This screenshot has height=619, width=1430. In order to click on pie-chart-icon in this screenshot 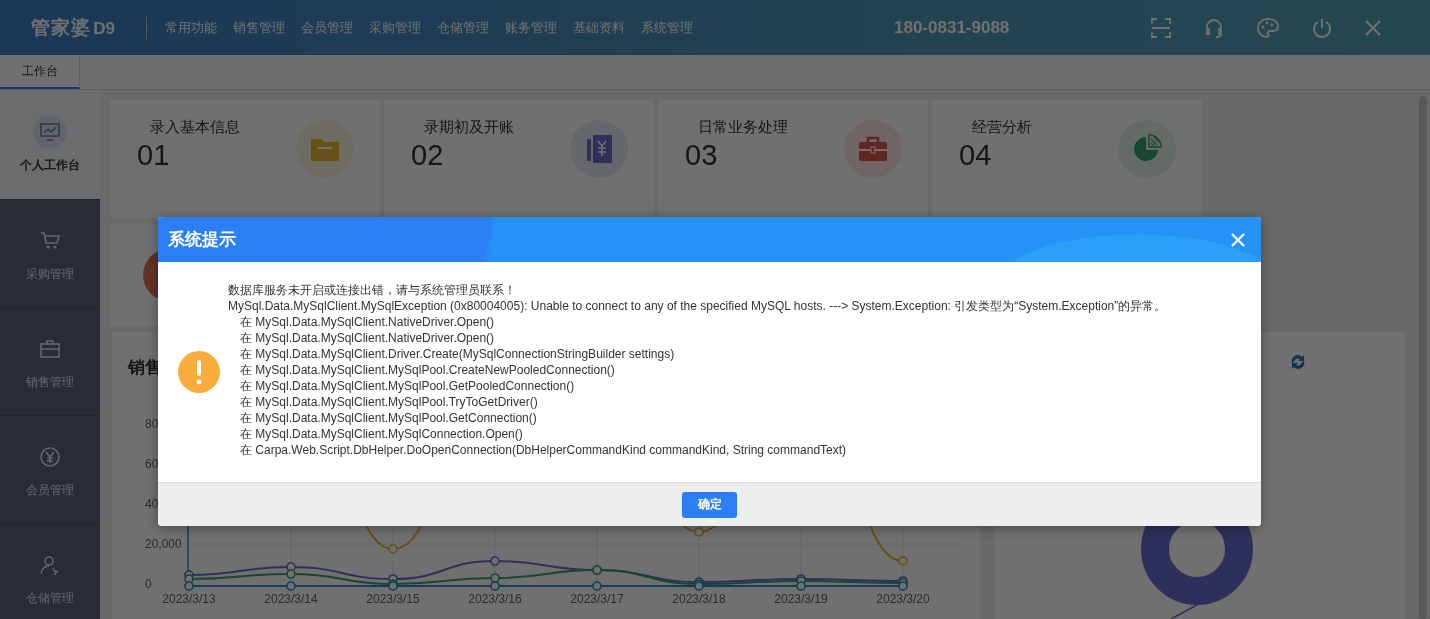, I will do `click(1147, 149)`.